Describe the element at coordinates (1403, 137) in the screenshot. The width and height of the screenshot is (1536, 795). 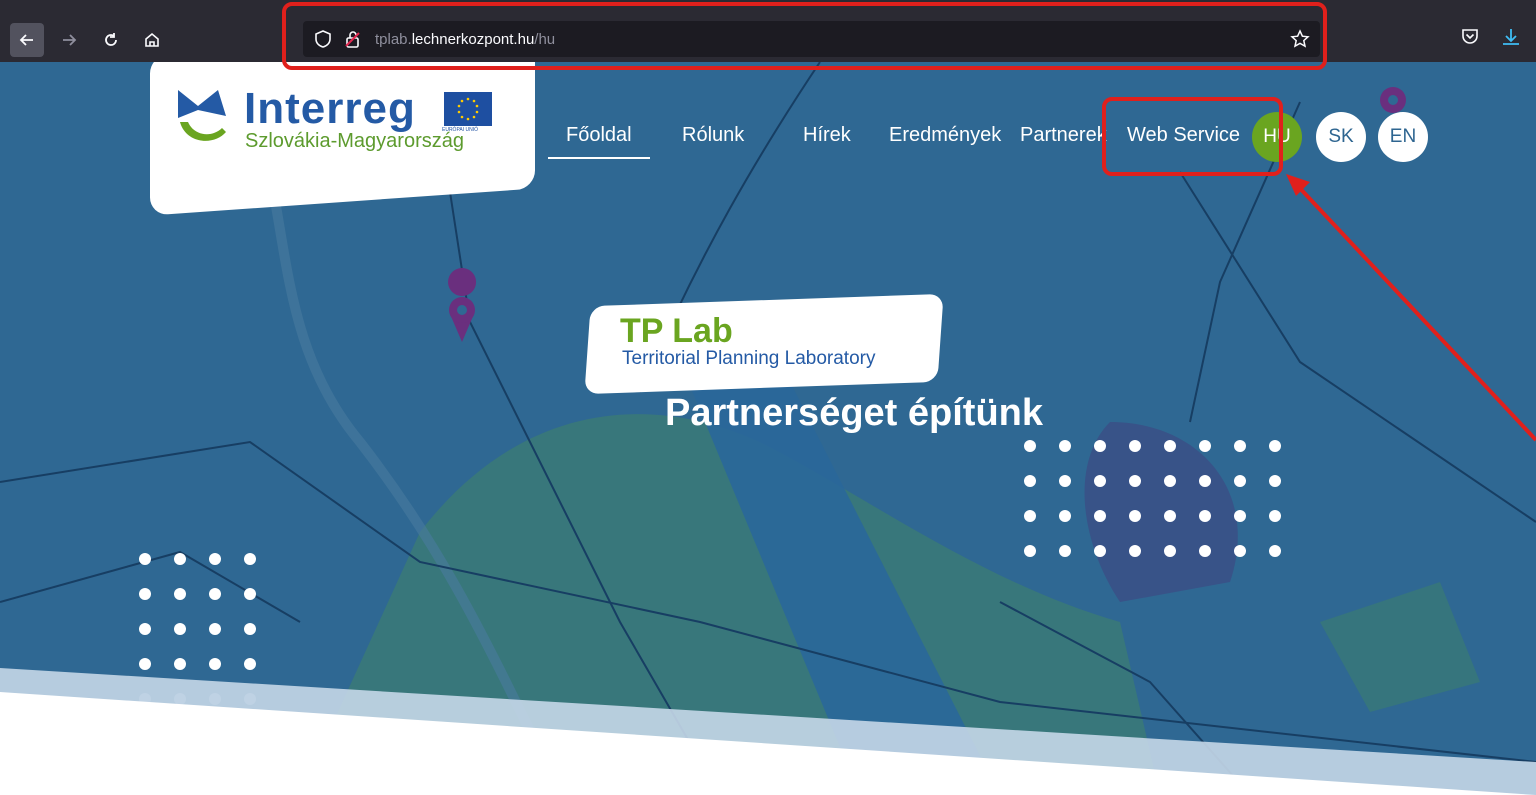
I see `lang-en-button: EN` at that location.